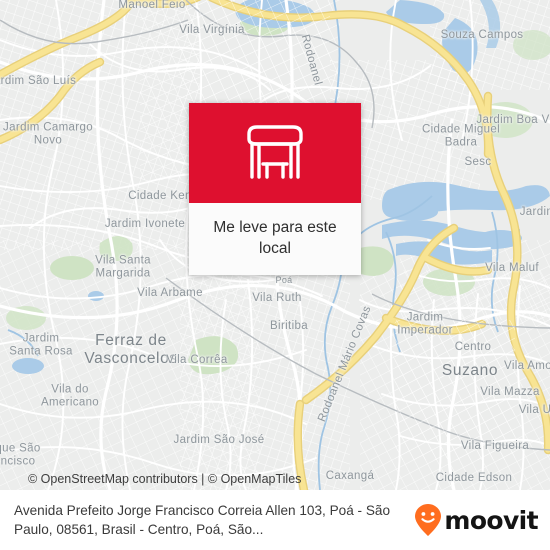 The width and height of the screenshot is (550, 550). I want to click on bus-stop-icon, so click(275, 152).